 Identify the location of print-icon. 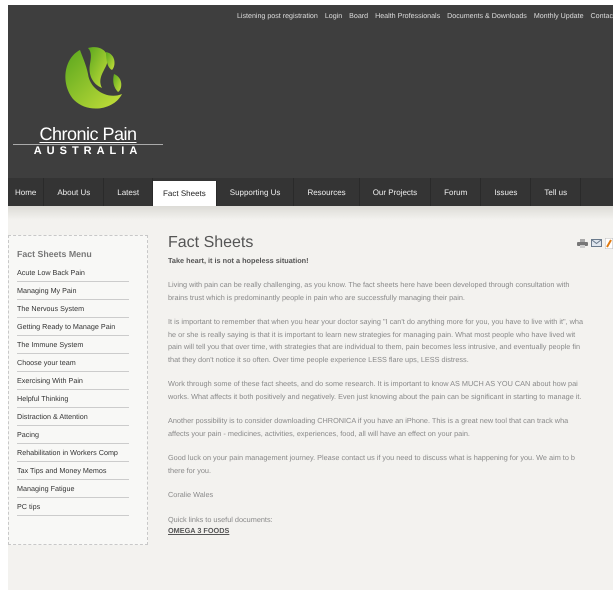
(582, 243).